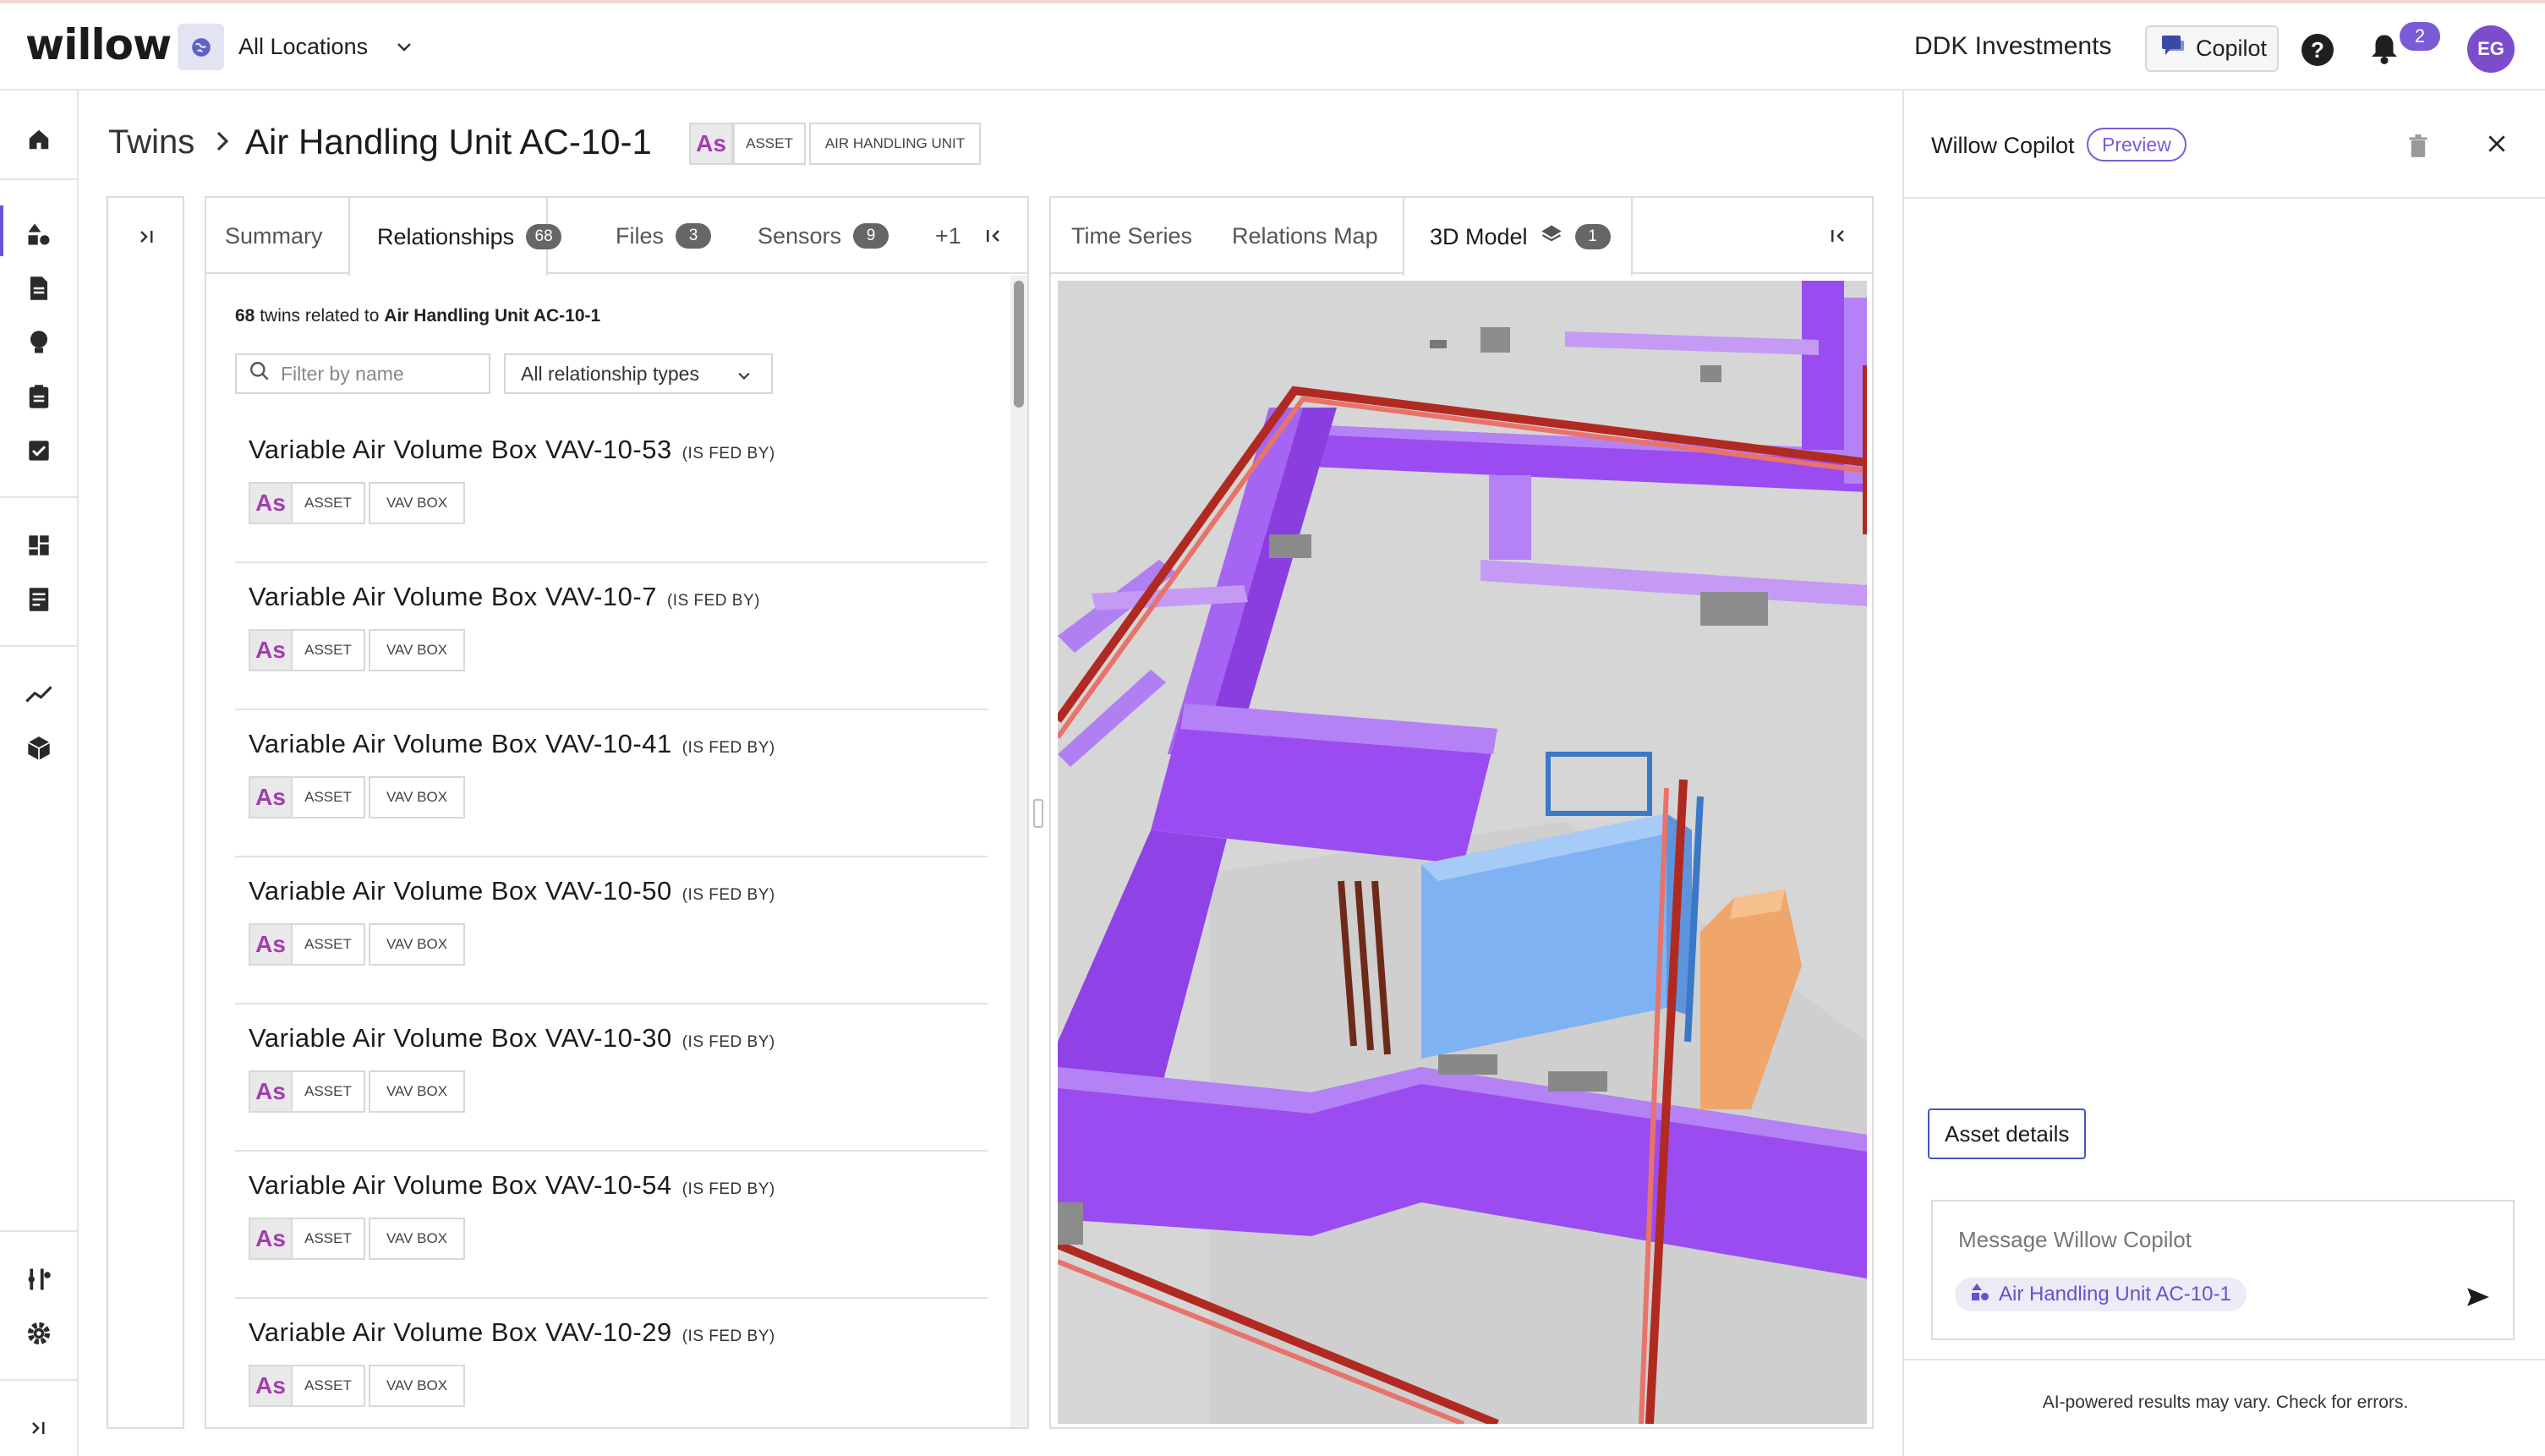 The image size is (2545, 1456). Describe the element at coordinates (151, 142) in the screenshot. I see `breadcrumb-root: Twins` at that location.